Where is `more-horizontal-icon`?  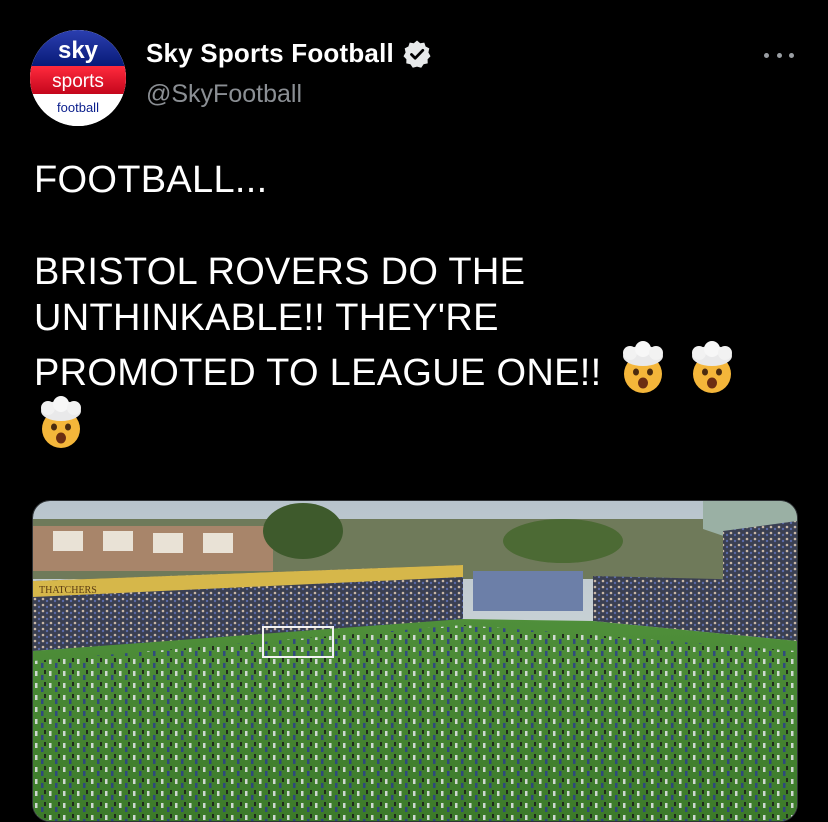
more-horizontal-icon is located at coordinates (779, 55).